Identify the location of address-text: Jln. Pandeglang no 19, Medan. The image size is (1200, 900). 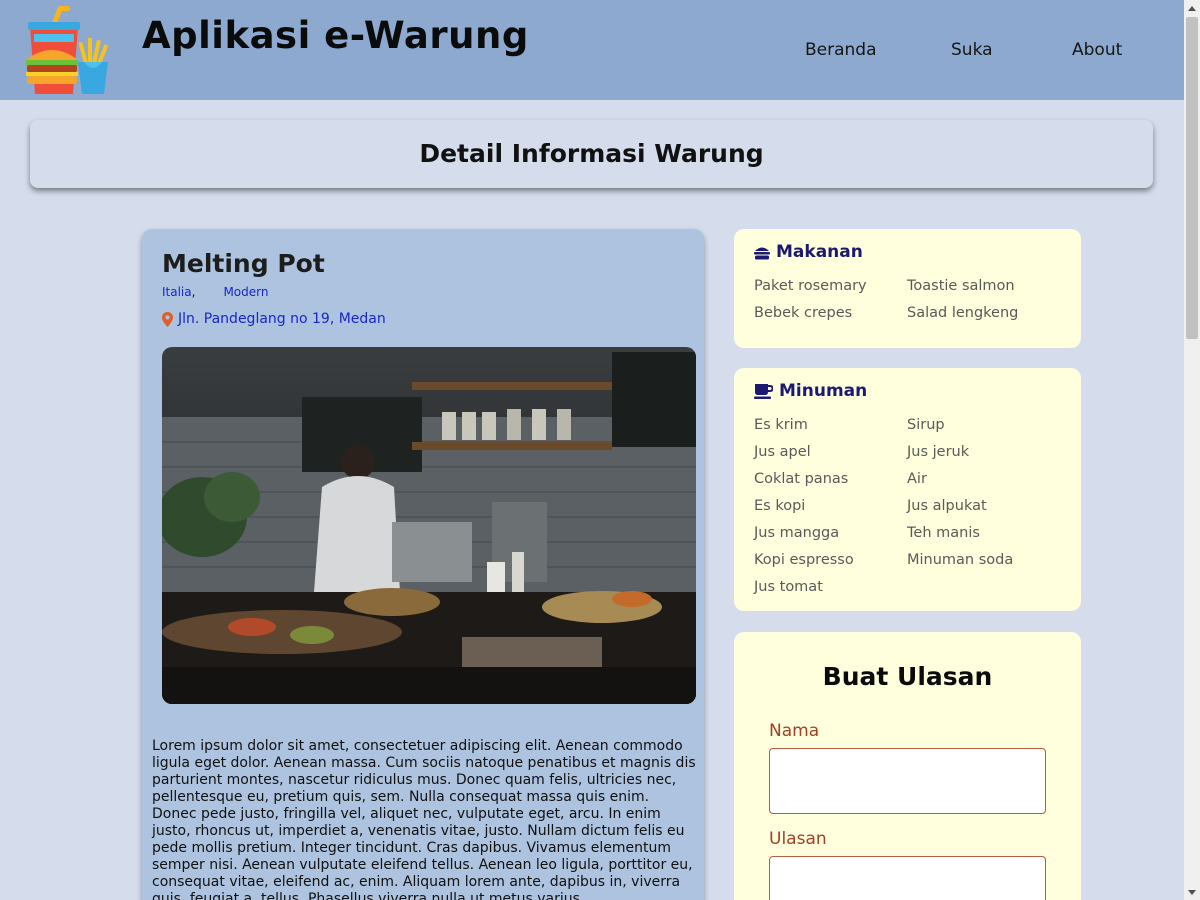
(282, 319).